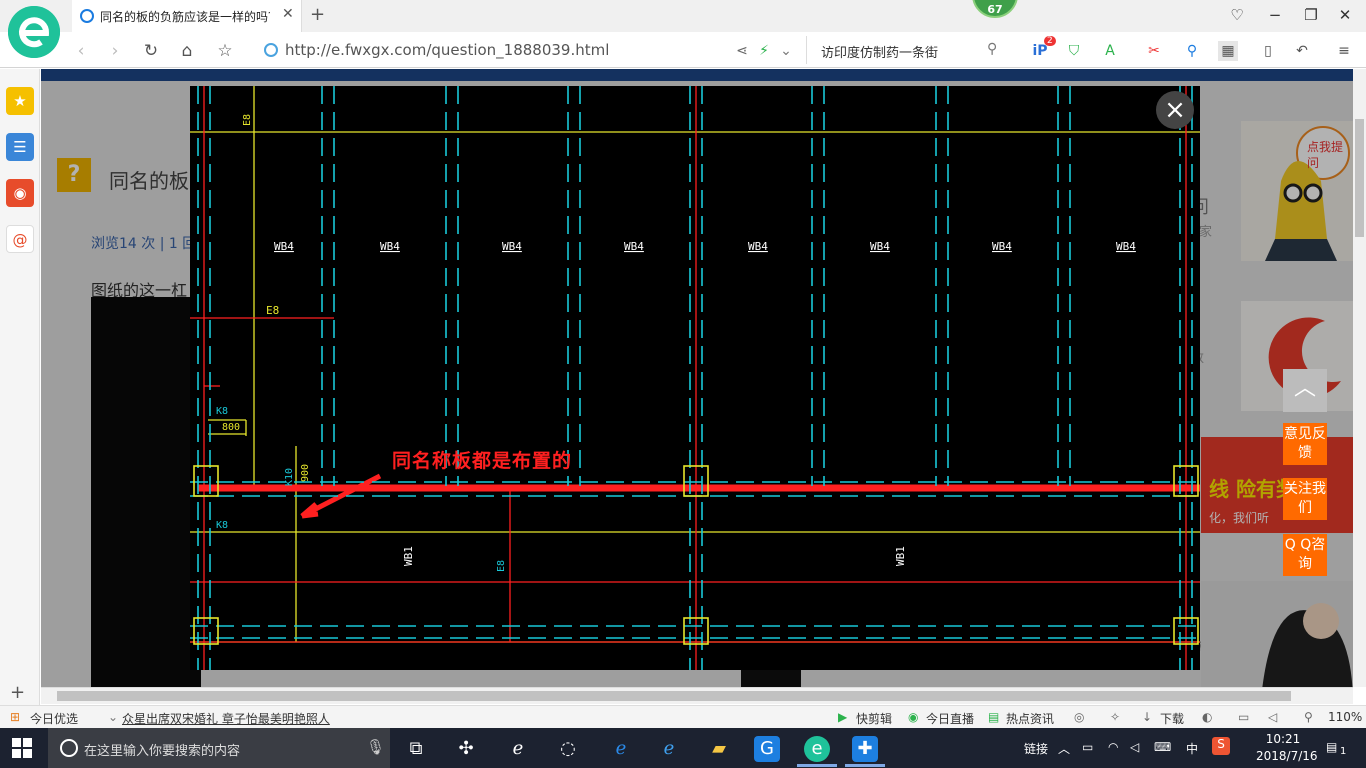 Image resolution: width=1366 pixels, height=768 pixels. I want to click on follow-button: 关注我们, so click(1305, 499).